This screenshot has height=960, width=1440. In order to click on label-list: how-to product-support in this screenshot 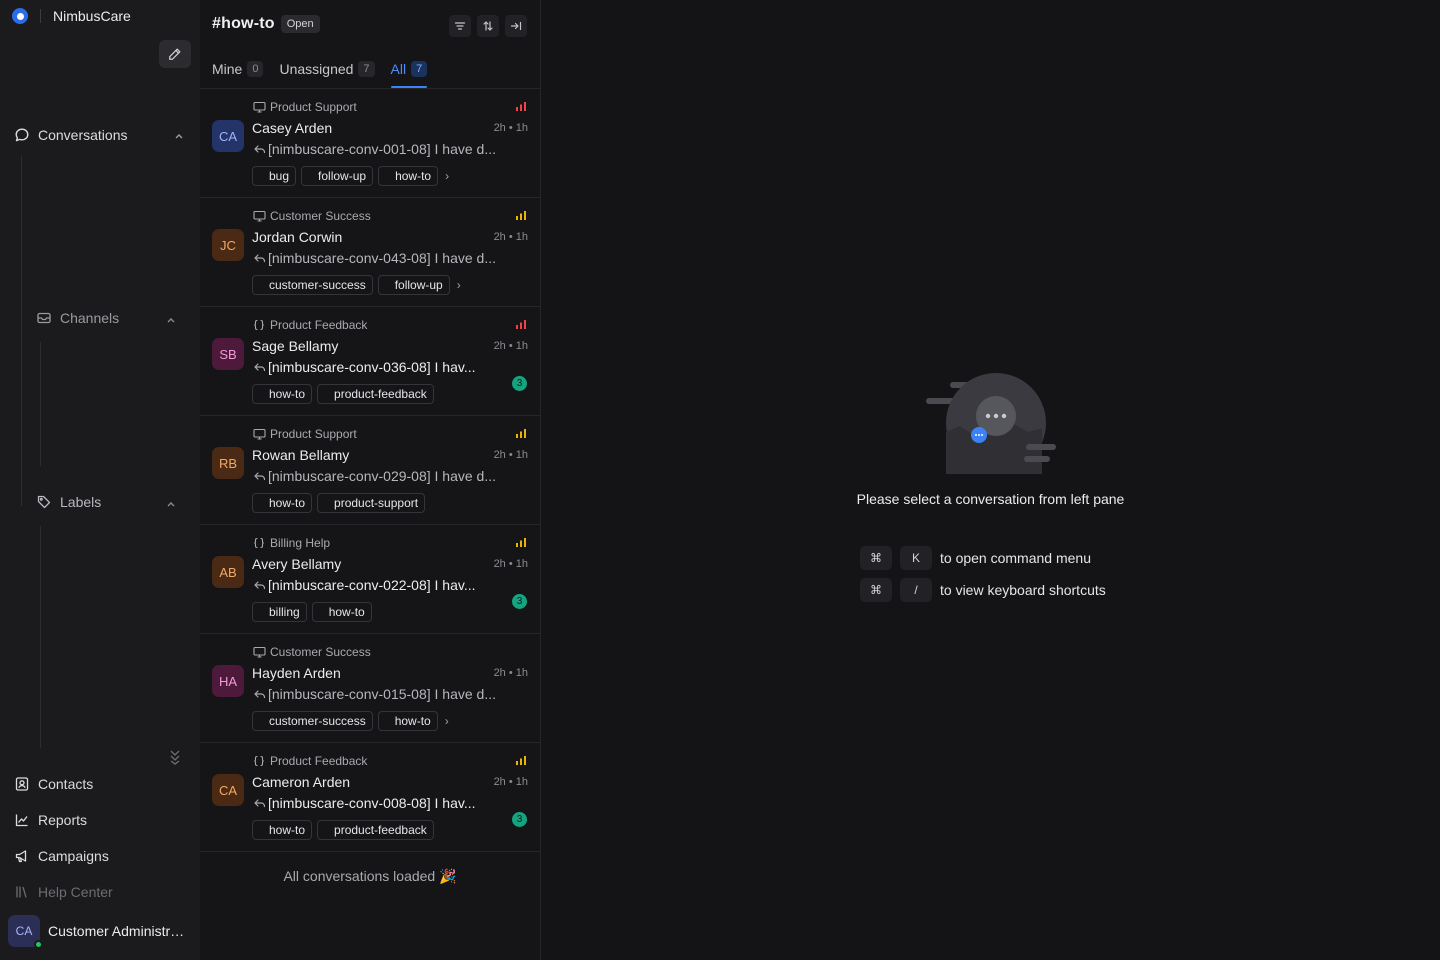, I will do `click(341, 503)`.